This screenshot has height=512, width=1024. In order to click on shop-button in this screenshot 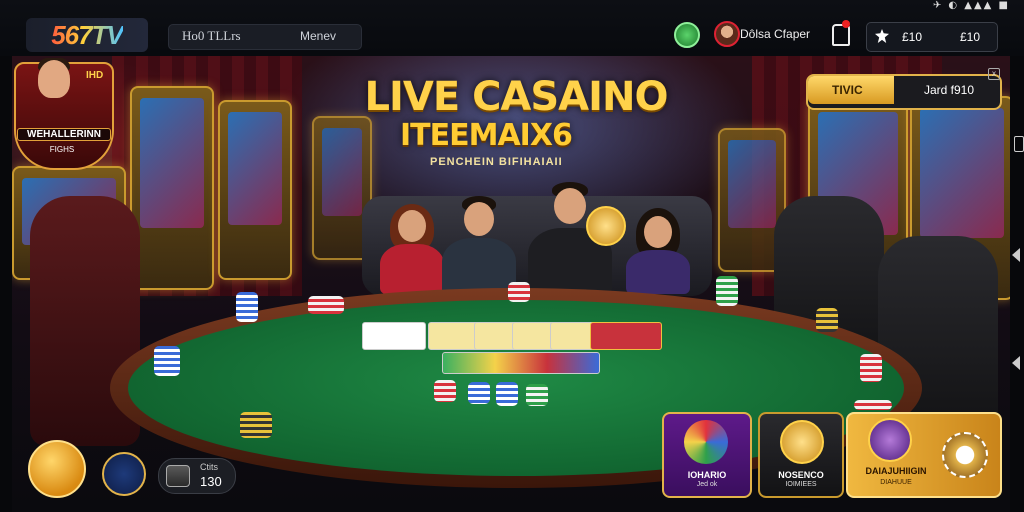, I will do `click(124, 474)`.